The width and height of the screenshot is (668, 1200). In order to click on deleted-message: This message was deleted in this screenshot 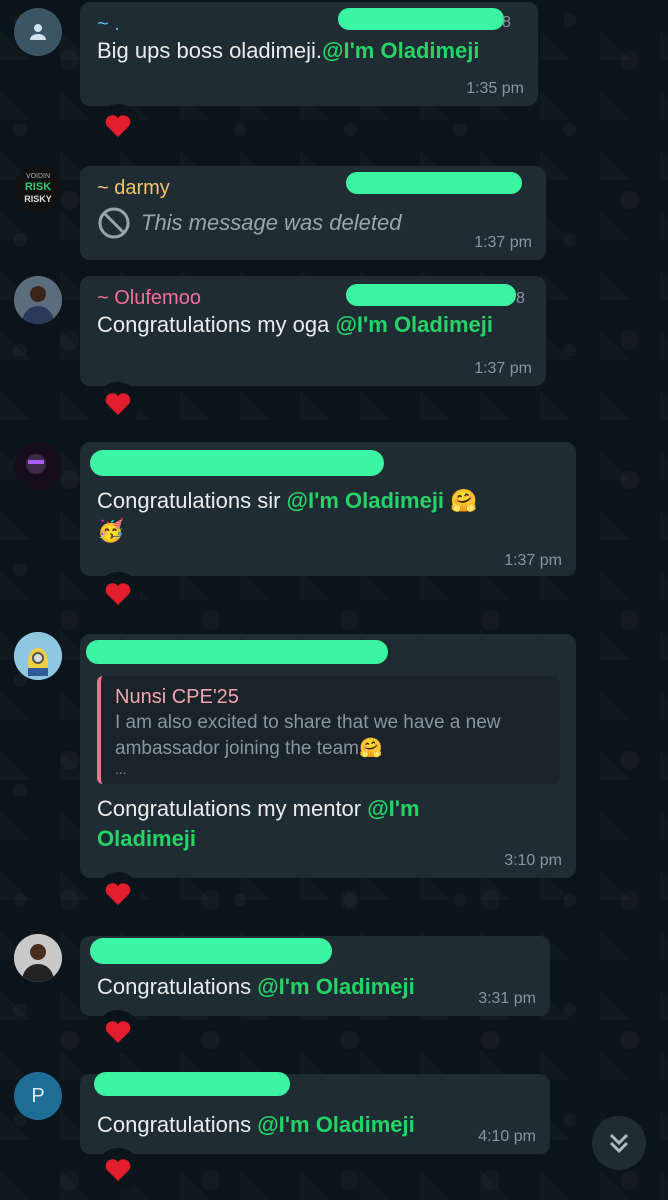, I will do `click(313, 223)`.